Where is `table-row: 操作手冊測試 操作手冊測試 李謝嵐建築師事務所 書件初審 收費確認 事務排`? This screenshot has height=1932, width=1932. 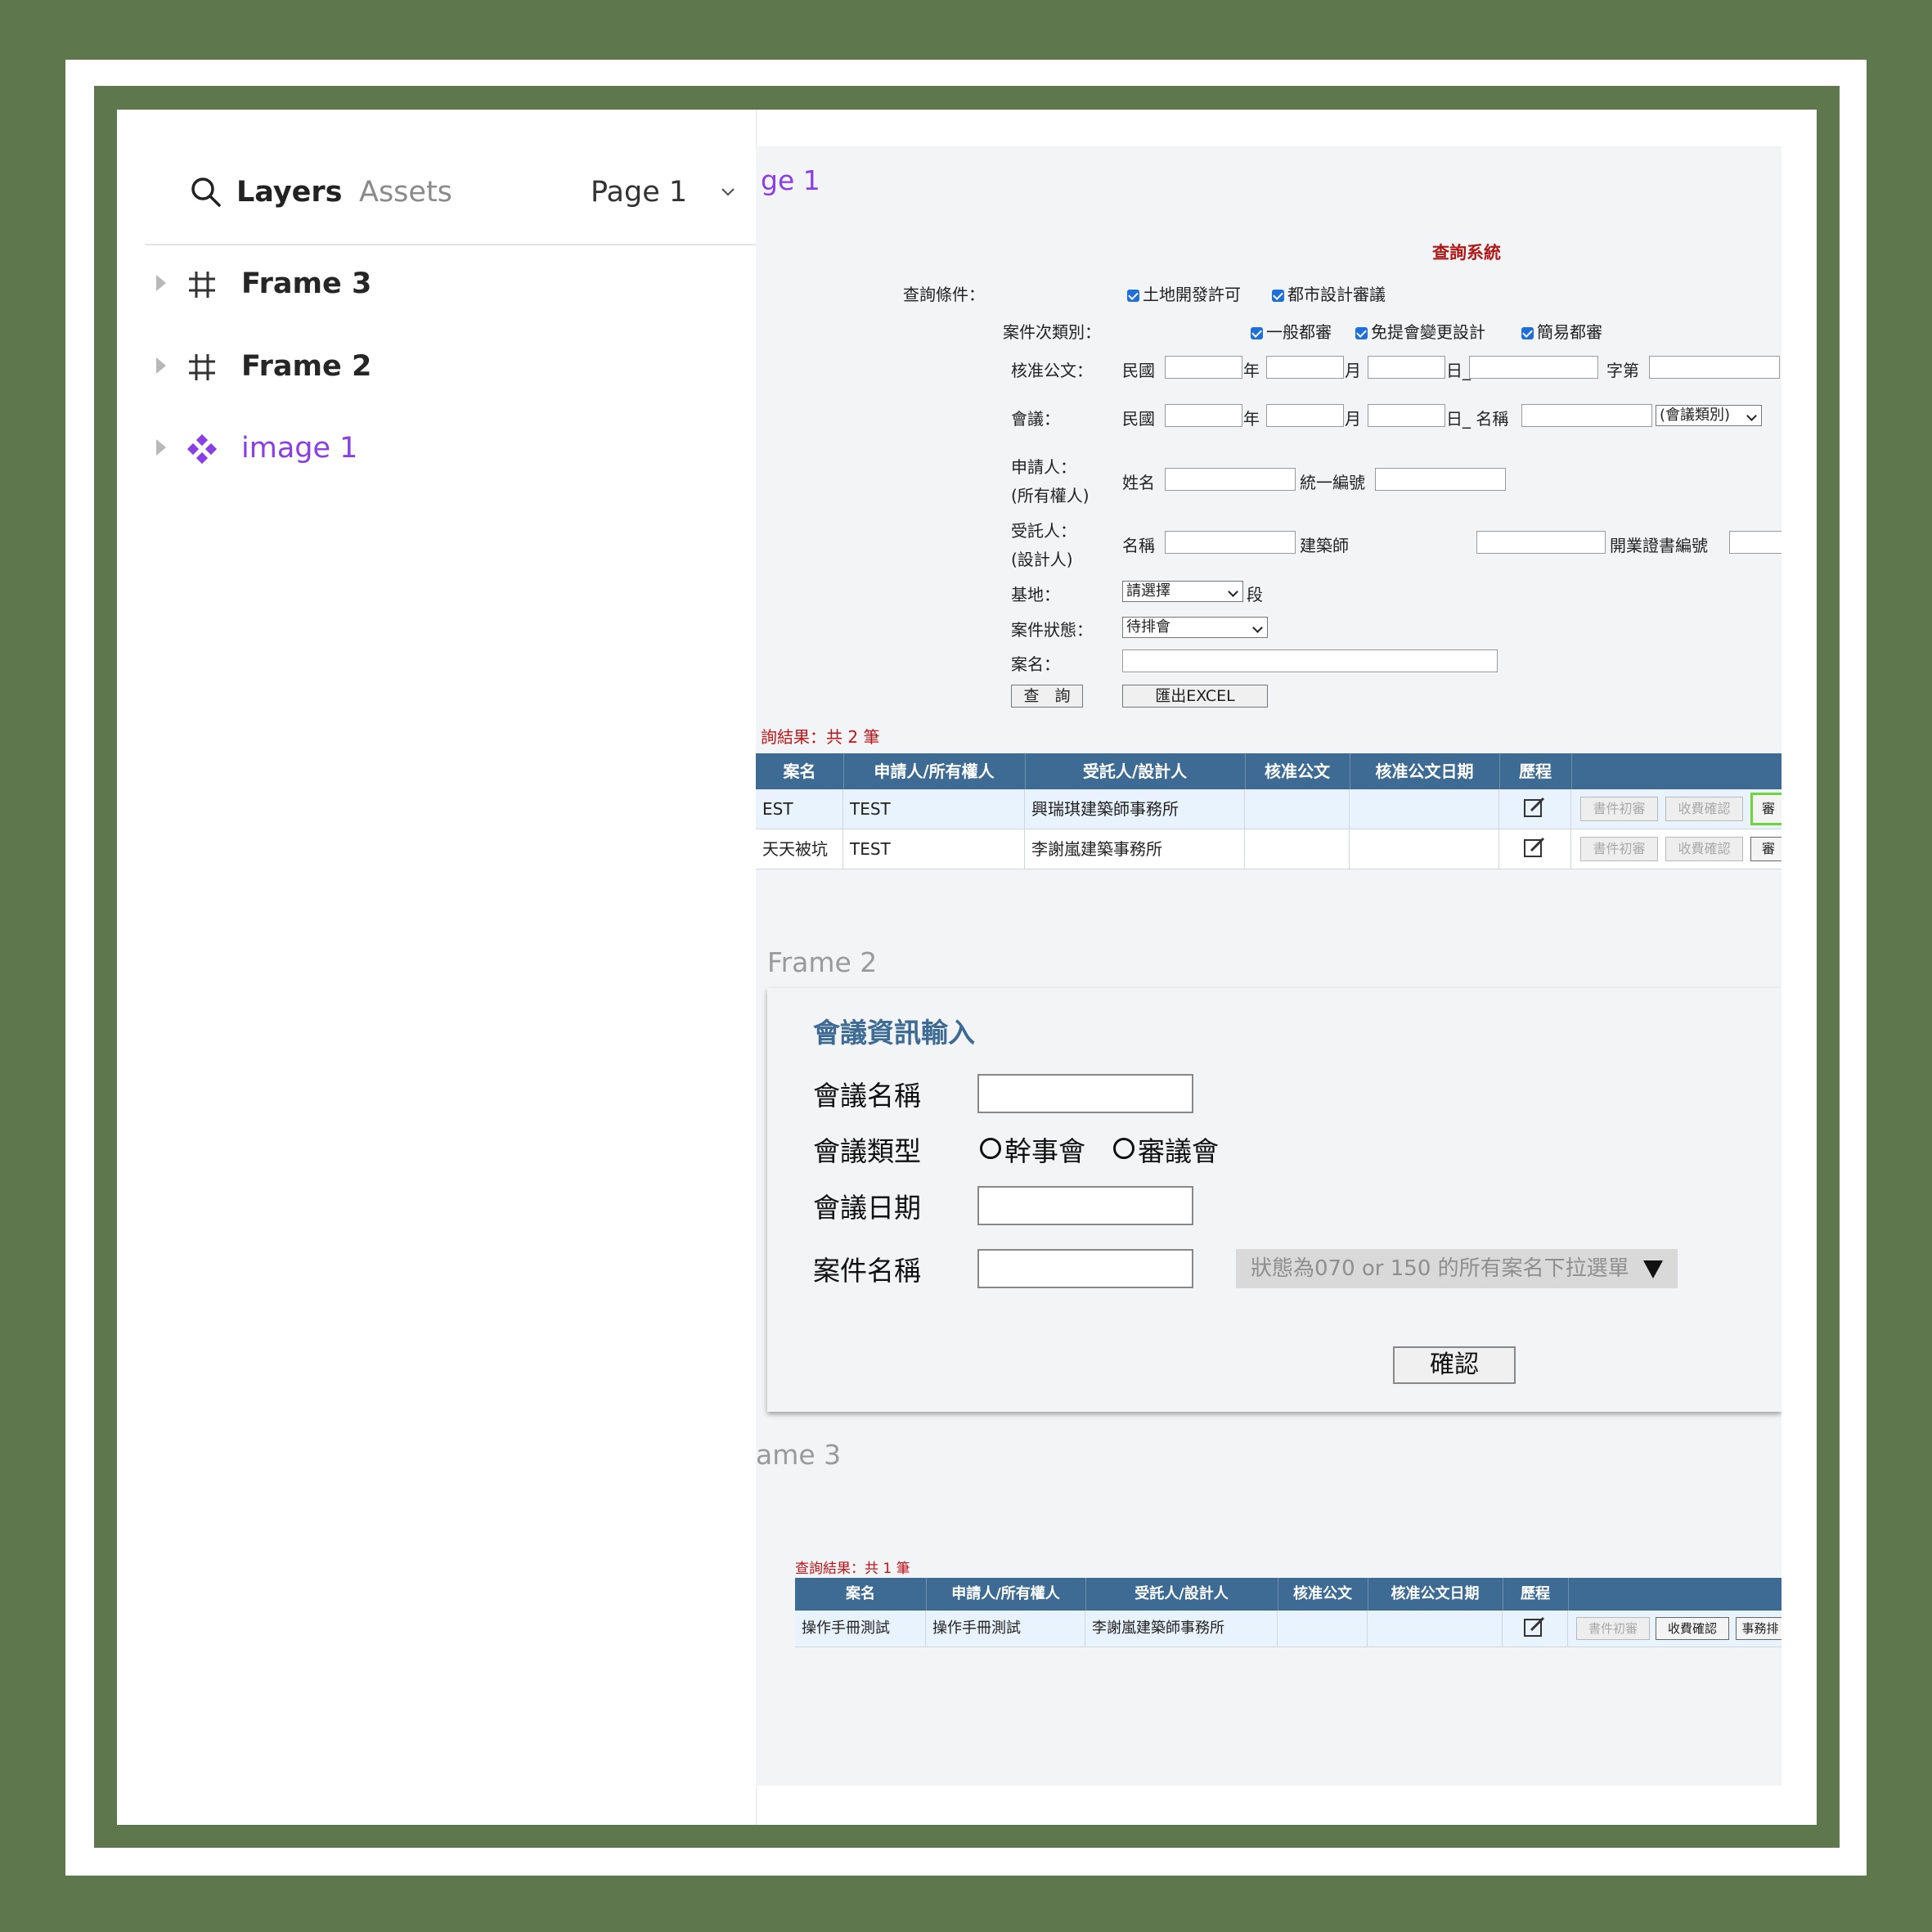 table-row: 操作手冊測試 操作手冊測試 李謝嵐建築師事務所 書件初審 收費確認 事務排 is located at coordinates (1288, 1629).